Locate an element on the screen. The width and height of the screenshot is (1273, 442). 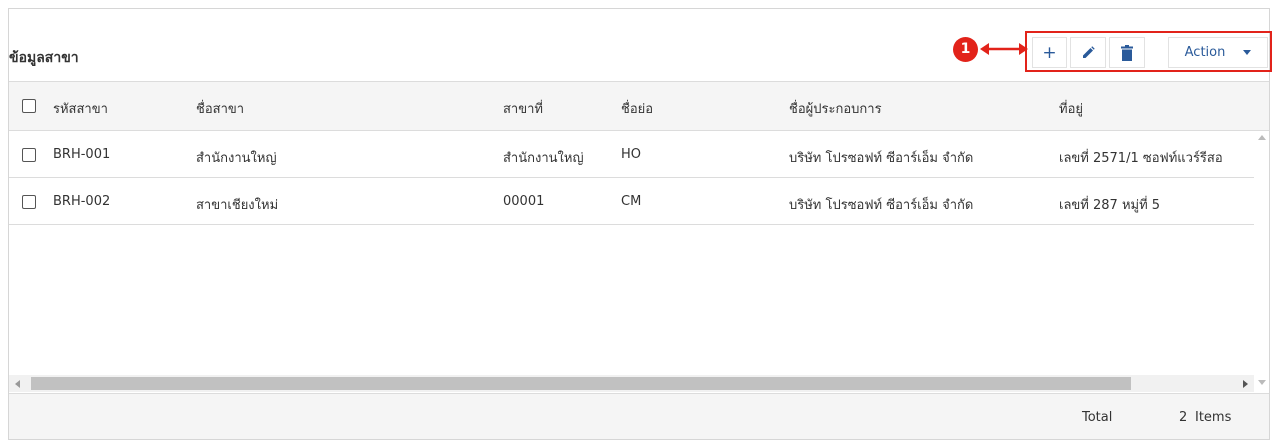
column-header-short-name: ชื่อย่อ is located at coordinates (637, 108).